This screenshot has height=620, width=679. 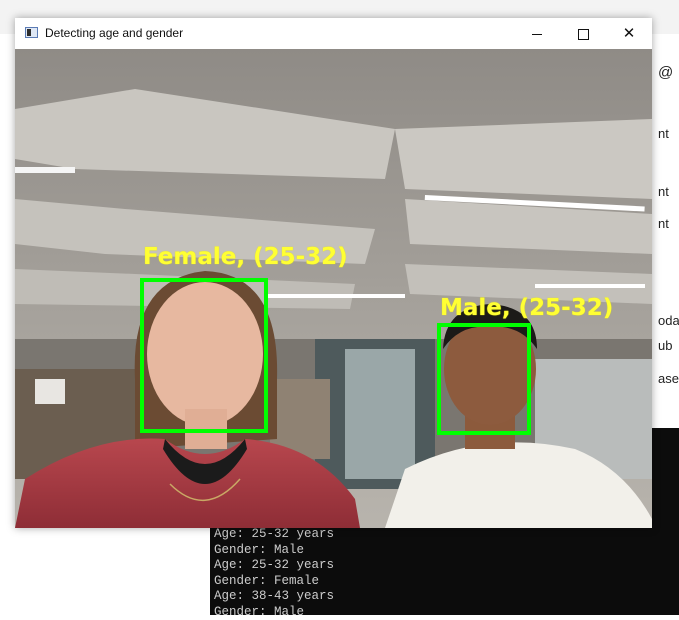 What do you see at coordinates (7, 284) in the screenshot?
I see `background-app-left` at bounding box center [7, 284].